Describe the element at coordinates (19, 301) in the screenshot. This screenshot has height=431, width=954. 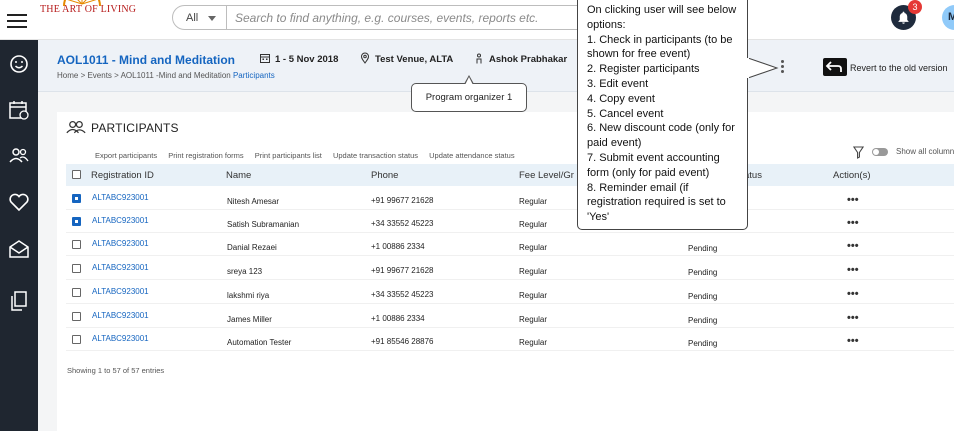
I see `documents-icon` at that location.